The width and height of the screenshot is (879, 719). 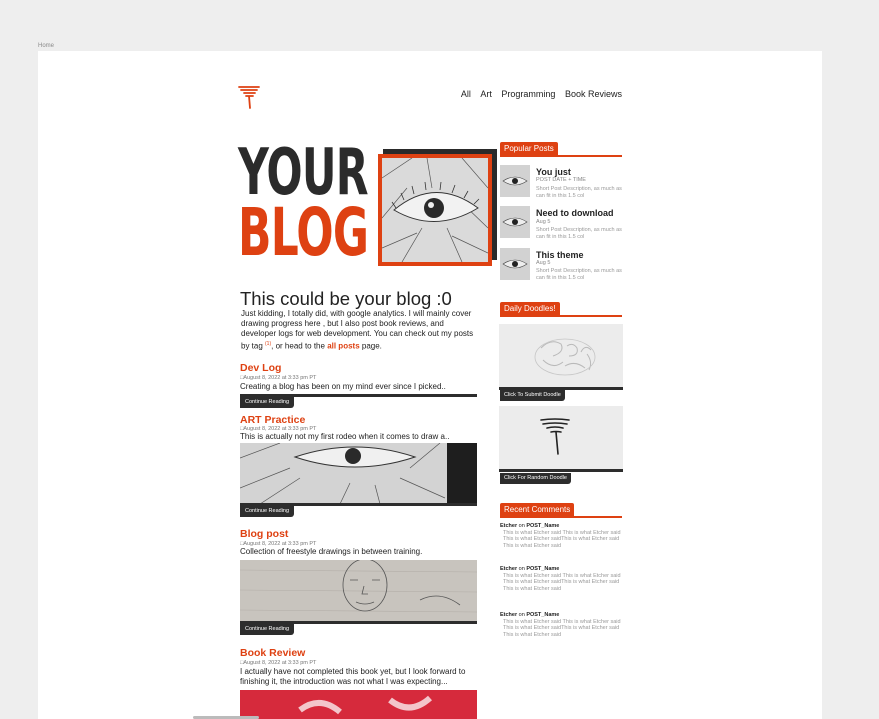 I want to click on intro-heading: This could be your blog :0, so click(x=346, y=298).